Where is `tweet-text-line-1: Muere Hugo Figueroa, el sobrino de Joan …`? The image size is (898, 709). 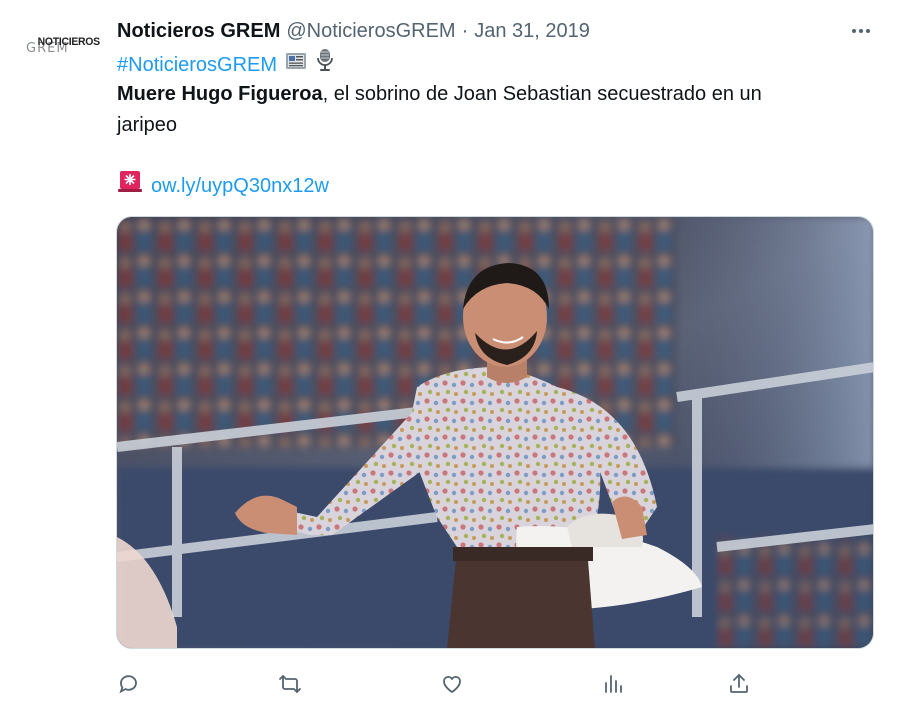 tweet-text-line-1: Muere Hugo Figueroa, el sobrino de Joan … is located at coordinates (439, 94).